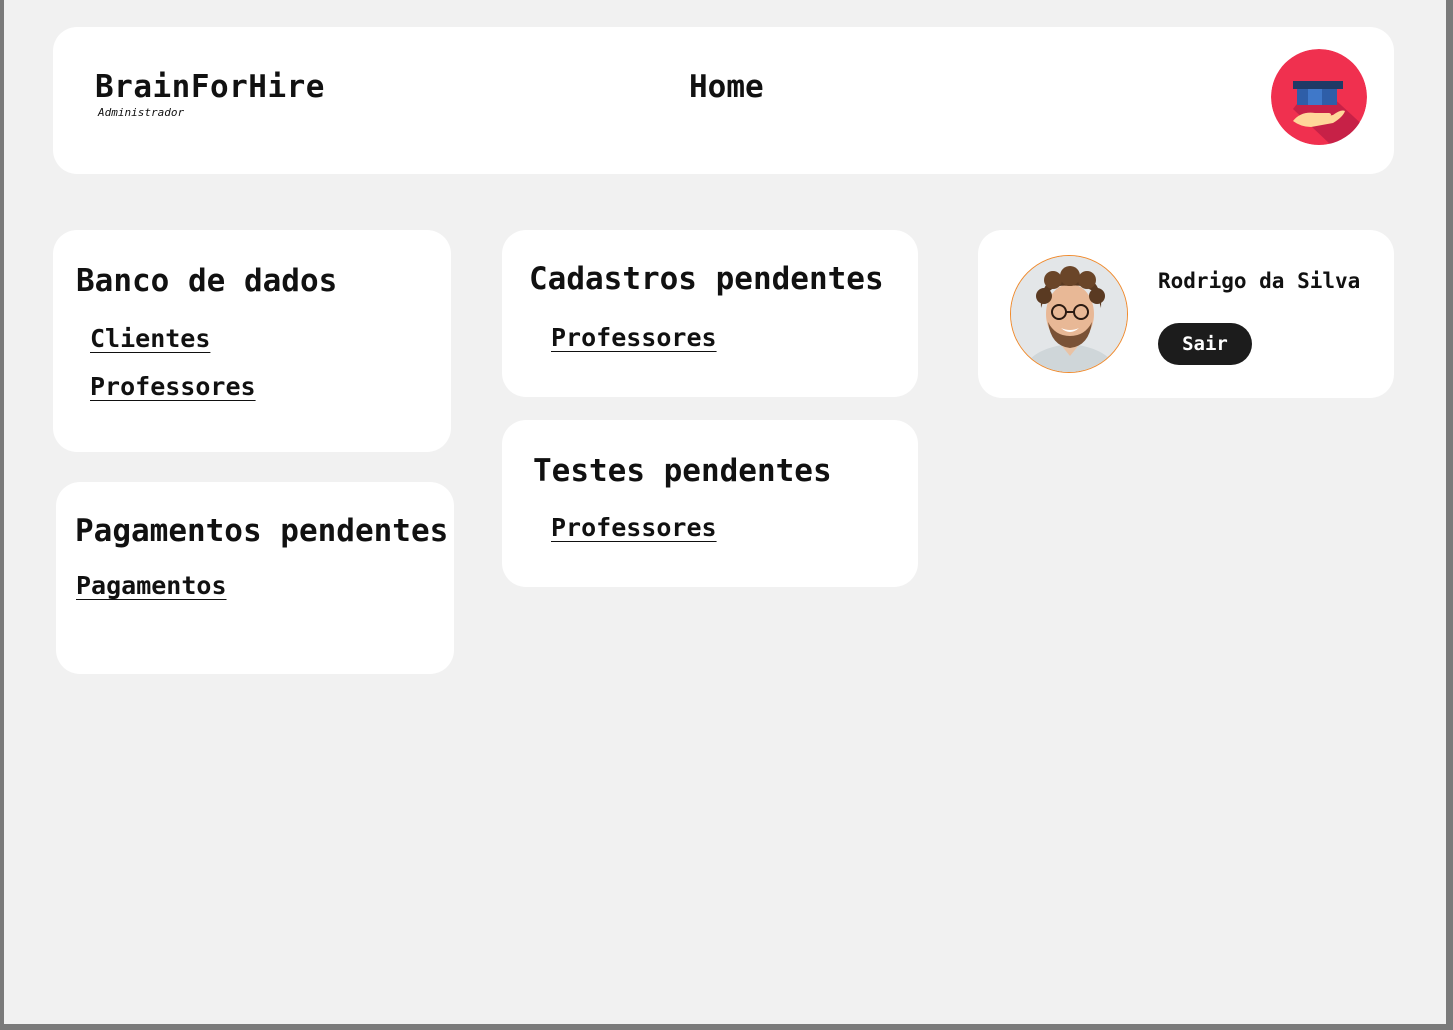 Image resolution: width=1453 pixels, height=1030 pixels. What do you see at coordinates (1259, 281) in the screenshot?
I see `user-name: Rodrigo da Silva` at bounding box center [1259, 281].